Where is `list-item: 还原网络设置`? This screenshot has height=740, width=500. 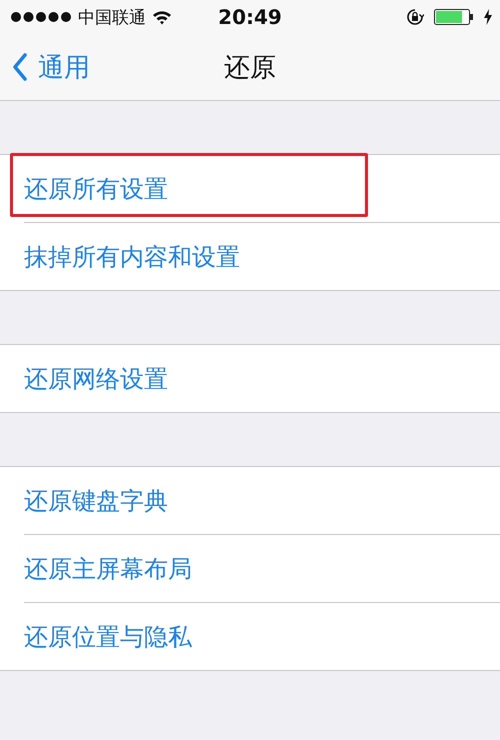
list-item: 还原网络设置 is located at coordinates (96, 378).